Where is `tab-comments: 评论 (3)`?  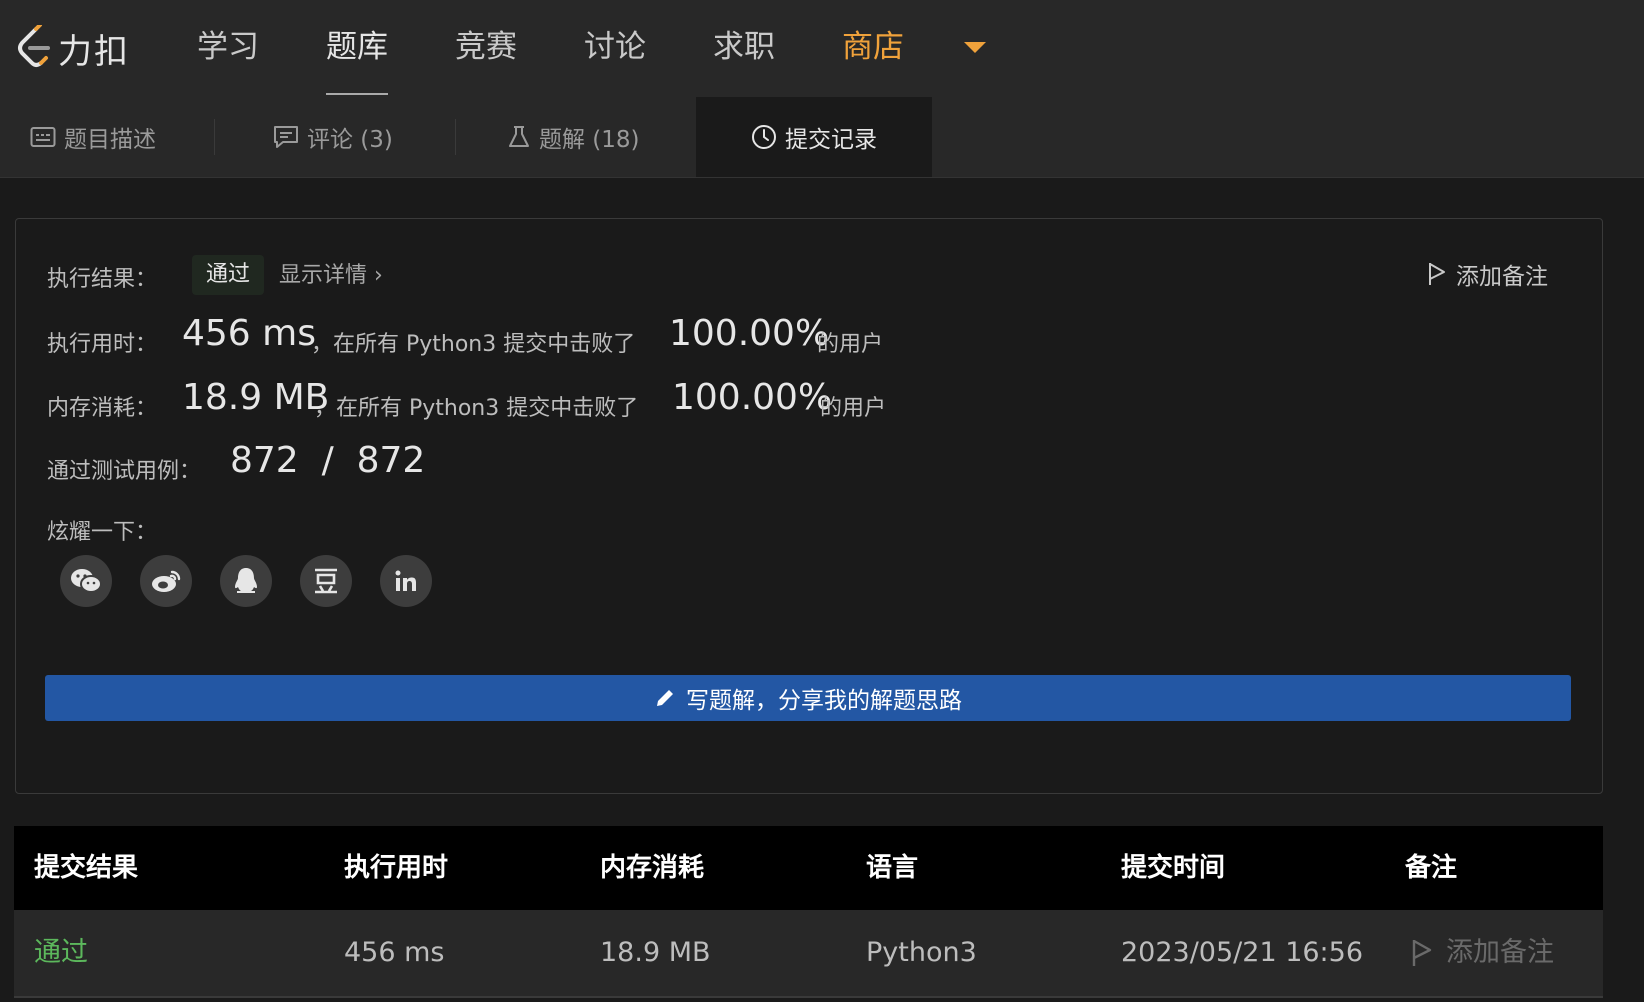 tab-comments: 评论 (3) is located at coordinates (363, 137).